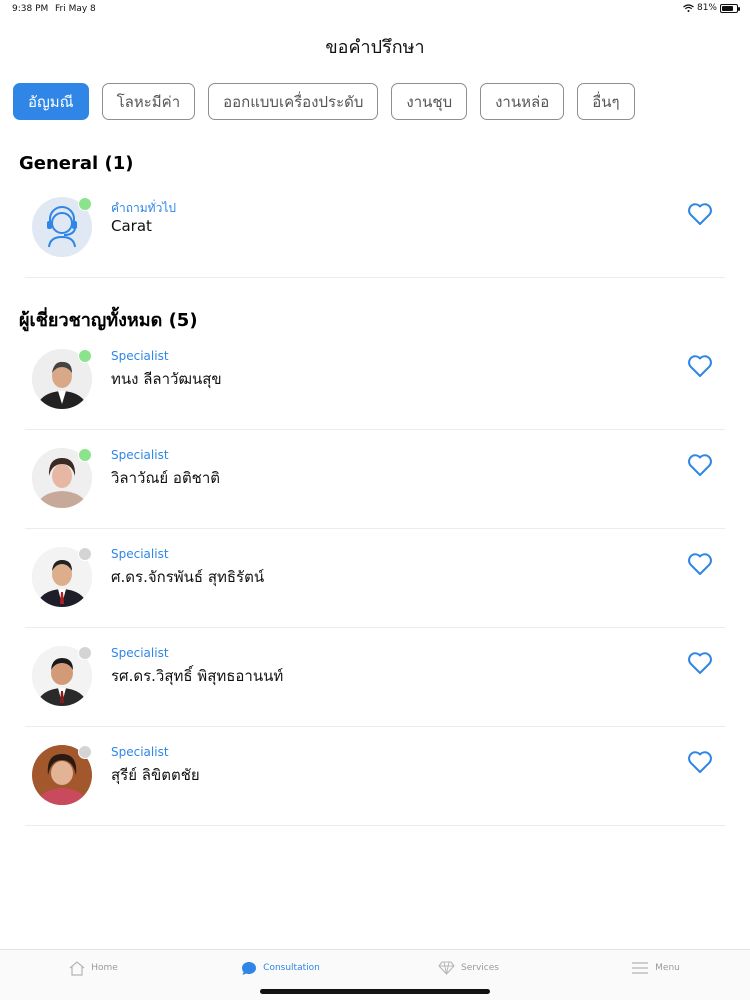 Image resolution: width=750 pixels, height=1000 pixels. What do you see at coordinates (30, 9) in the screenshot?
I see `status-time: 9:38 PM` at bounding box center [30, 9].